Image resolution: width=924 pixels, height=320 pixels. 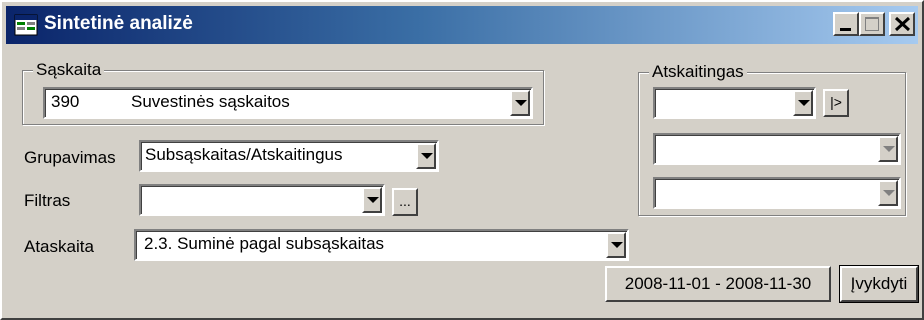 I want to click on account-select: 390 Suvestinės sąskaitos, so click(x=288, y=103).